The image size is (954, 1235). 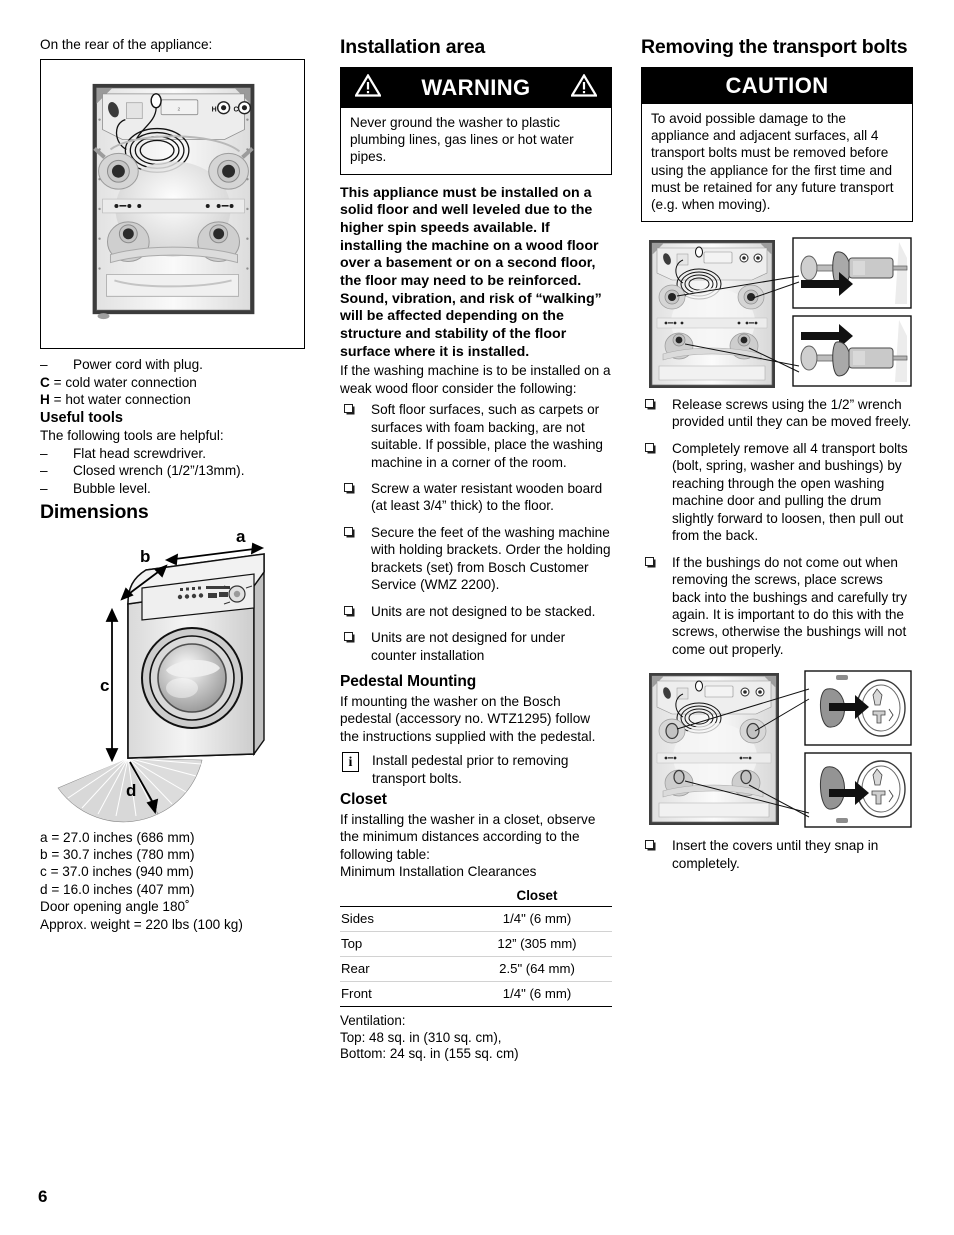 I want to click on cold-water-legend: C = cold water connection, so click(x=175, y=382).